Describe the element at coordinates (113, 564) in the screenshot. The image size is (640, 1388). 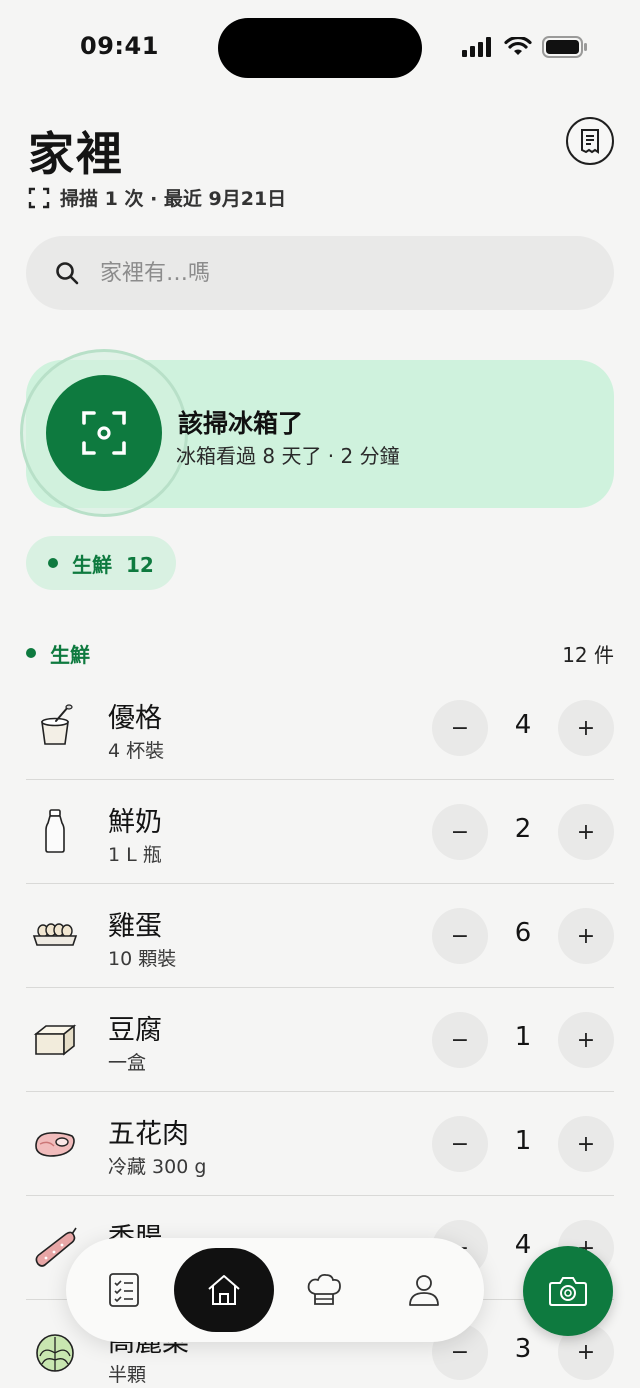
I see `chip-label: 生鮮 12` at that location.